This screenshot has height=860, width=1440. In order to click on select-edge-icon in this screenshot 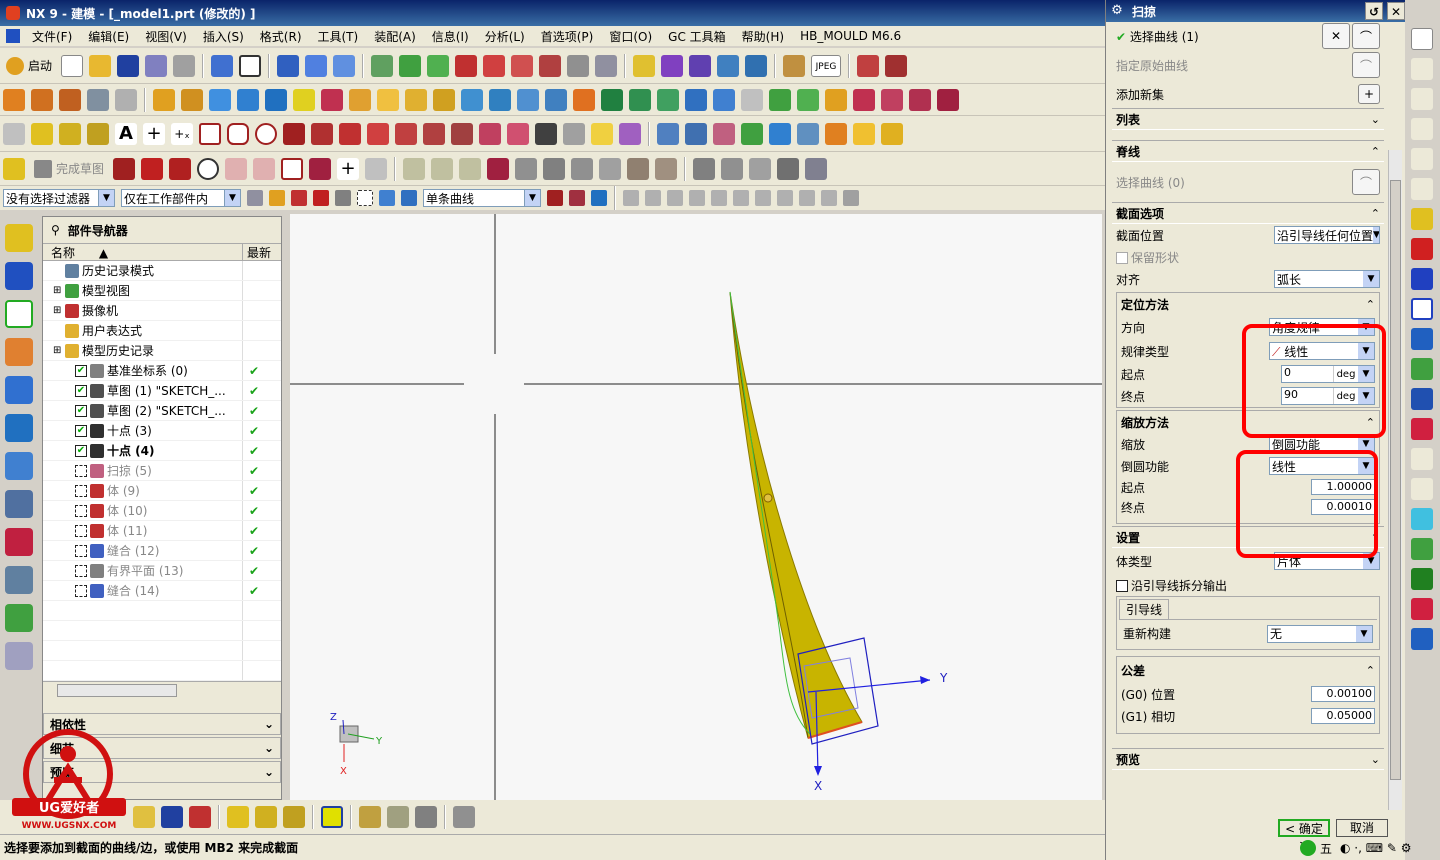, I will do `click(343, 198)`.